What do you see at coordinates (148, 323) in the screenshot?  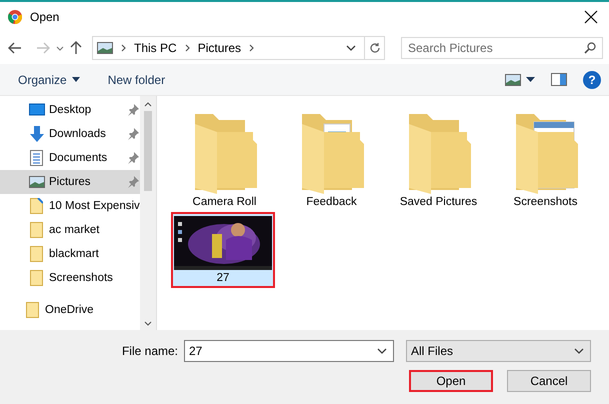 I see `scroll-down-icon` at bounding box center [148, 323].